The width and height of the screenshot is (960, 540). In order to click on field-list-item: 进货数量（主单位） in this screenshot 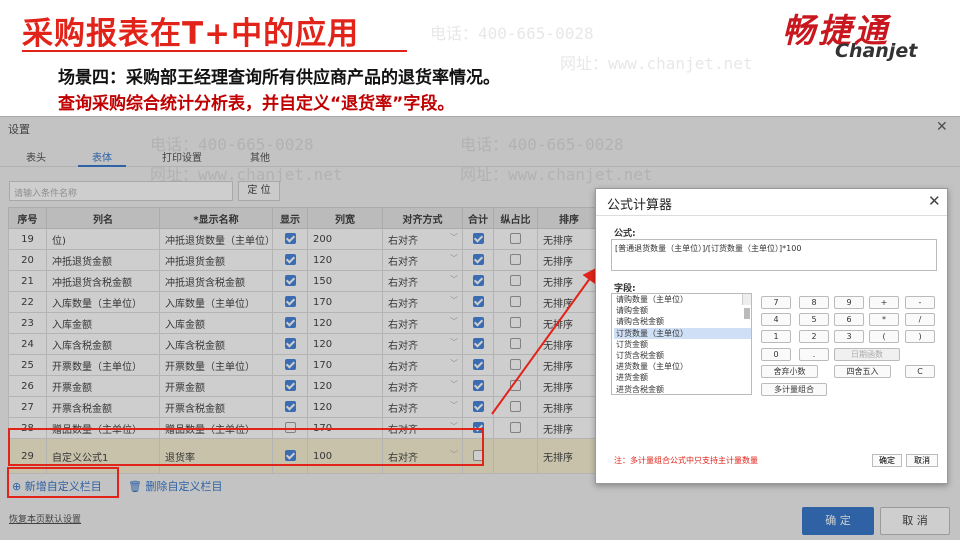, I will do `click(682, 366)`.